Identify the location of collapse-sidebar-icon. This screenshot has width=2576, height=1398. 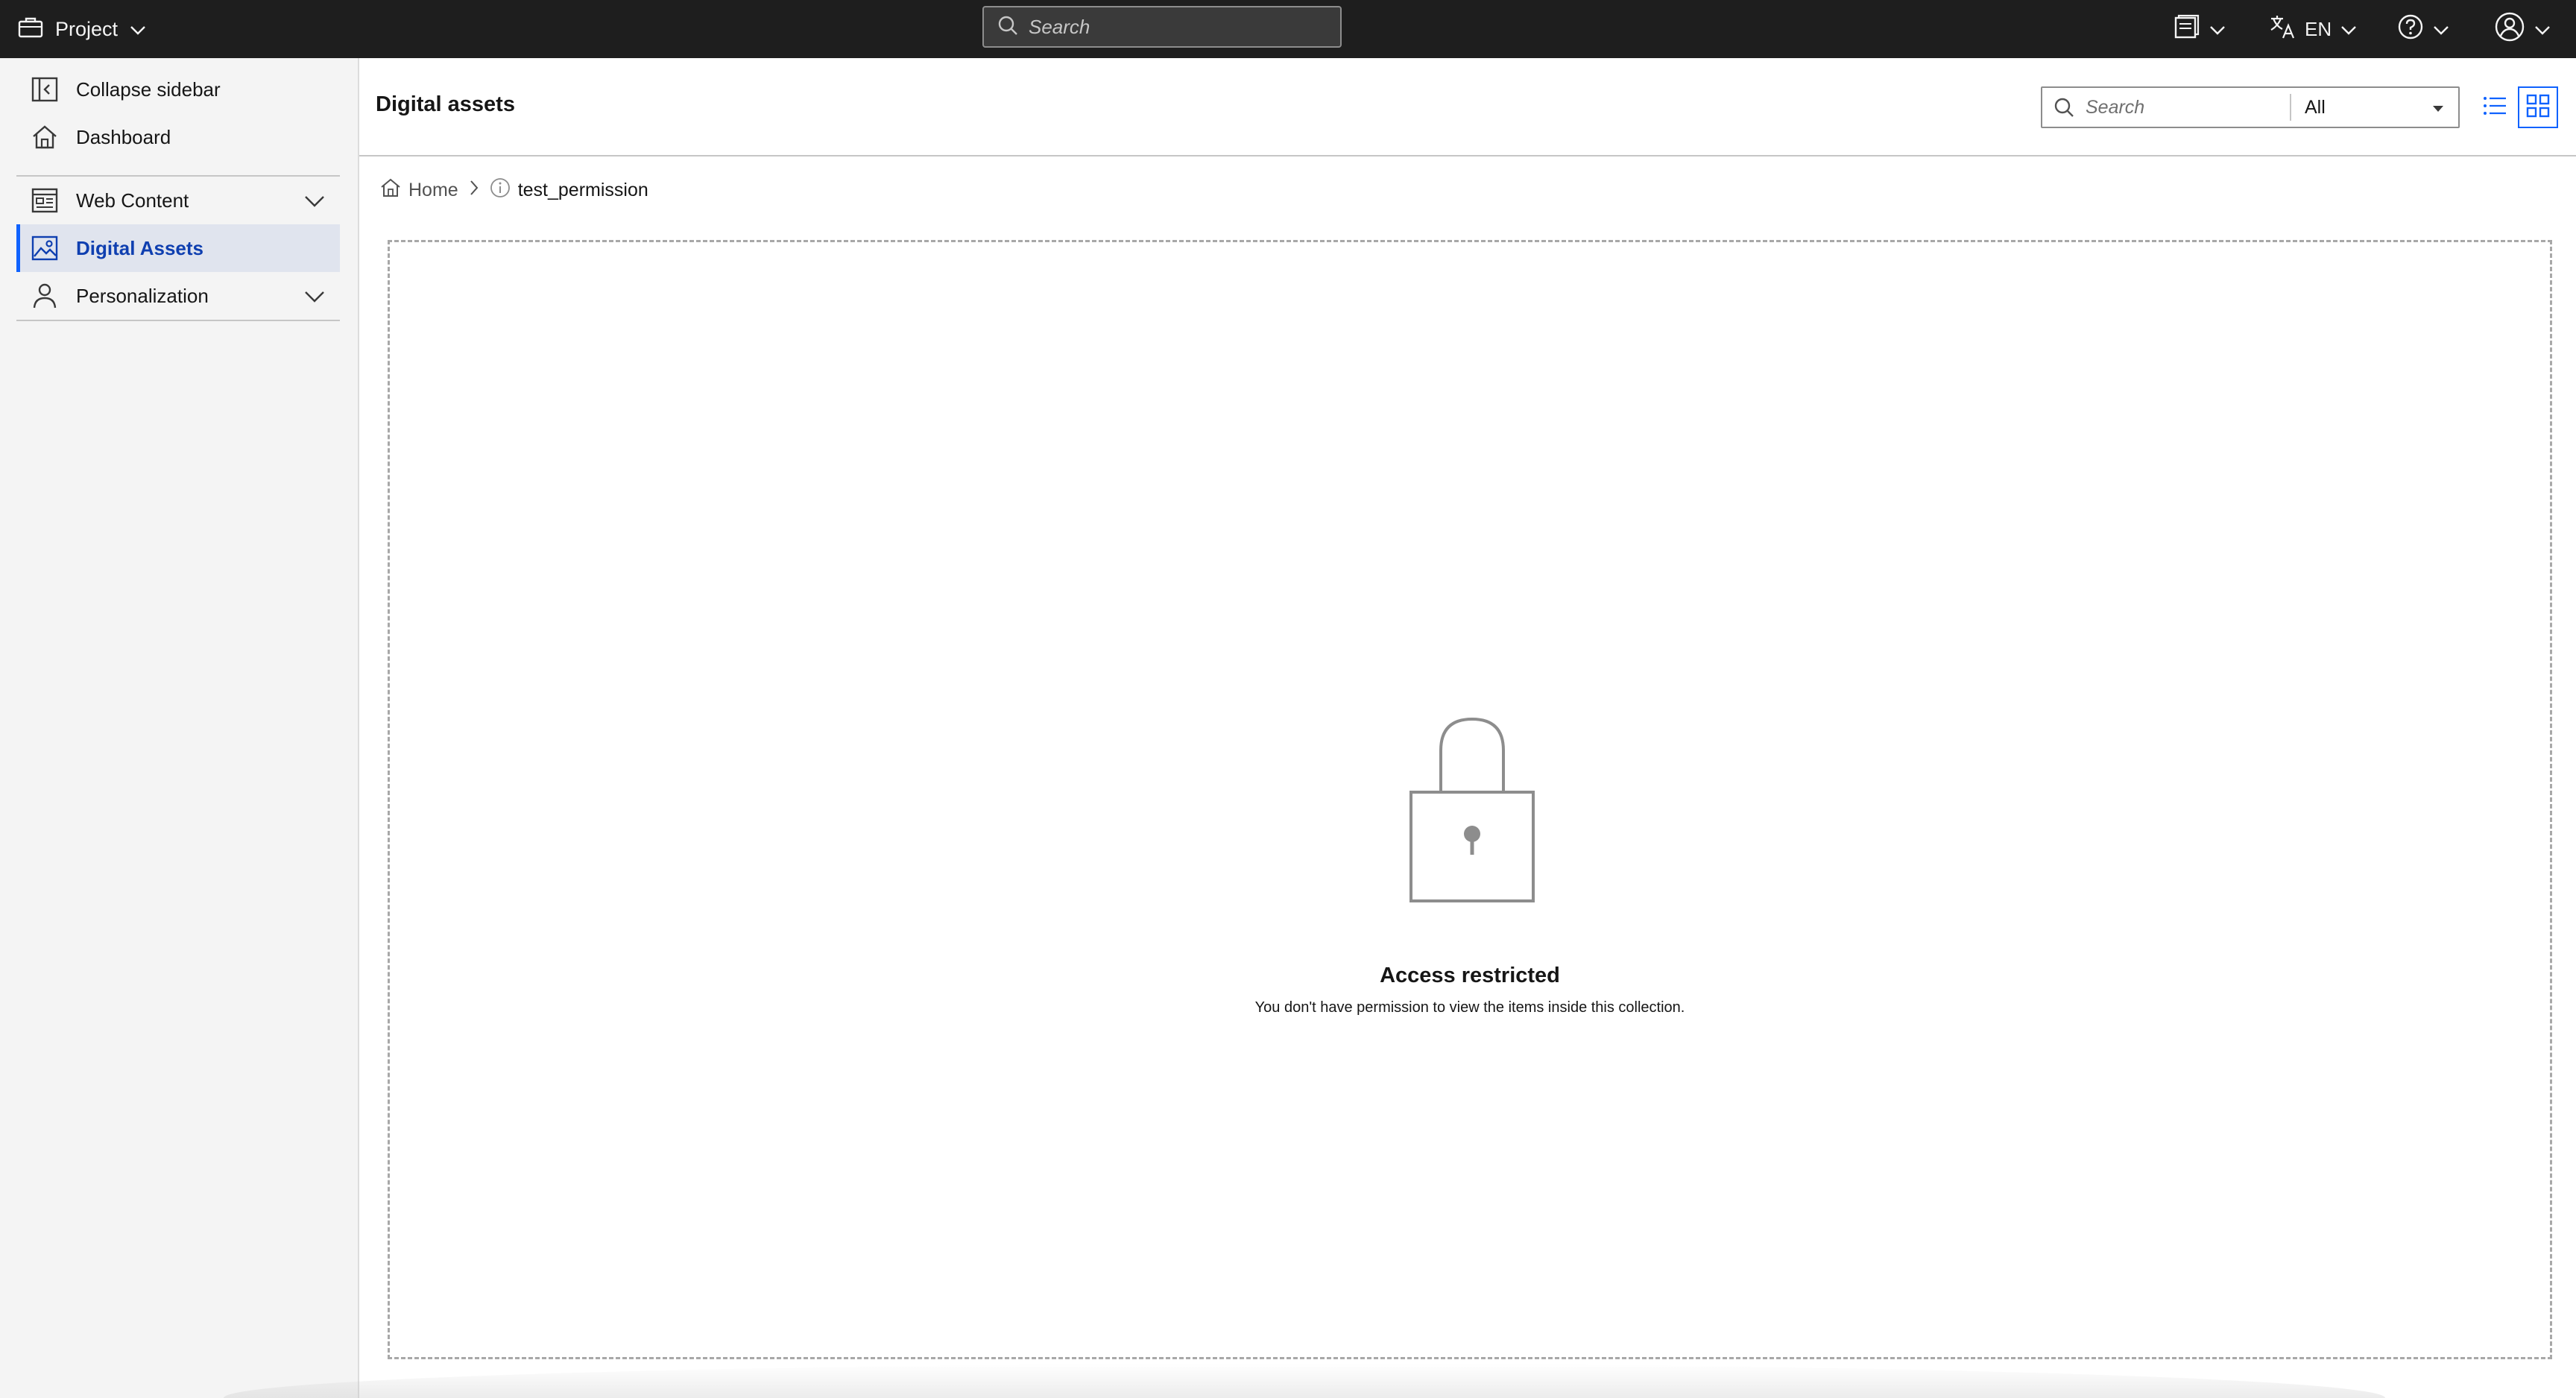
(45, 89).